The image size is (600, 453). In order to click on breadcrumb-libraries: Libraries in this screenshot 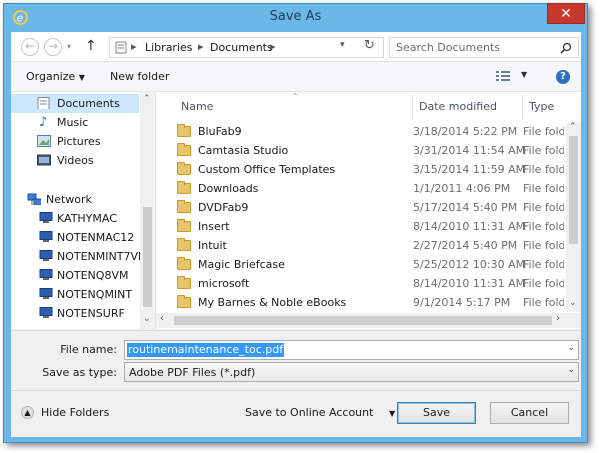, I will do `click(169, 47)`.